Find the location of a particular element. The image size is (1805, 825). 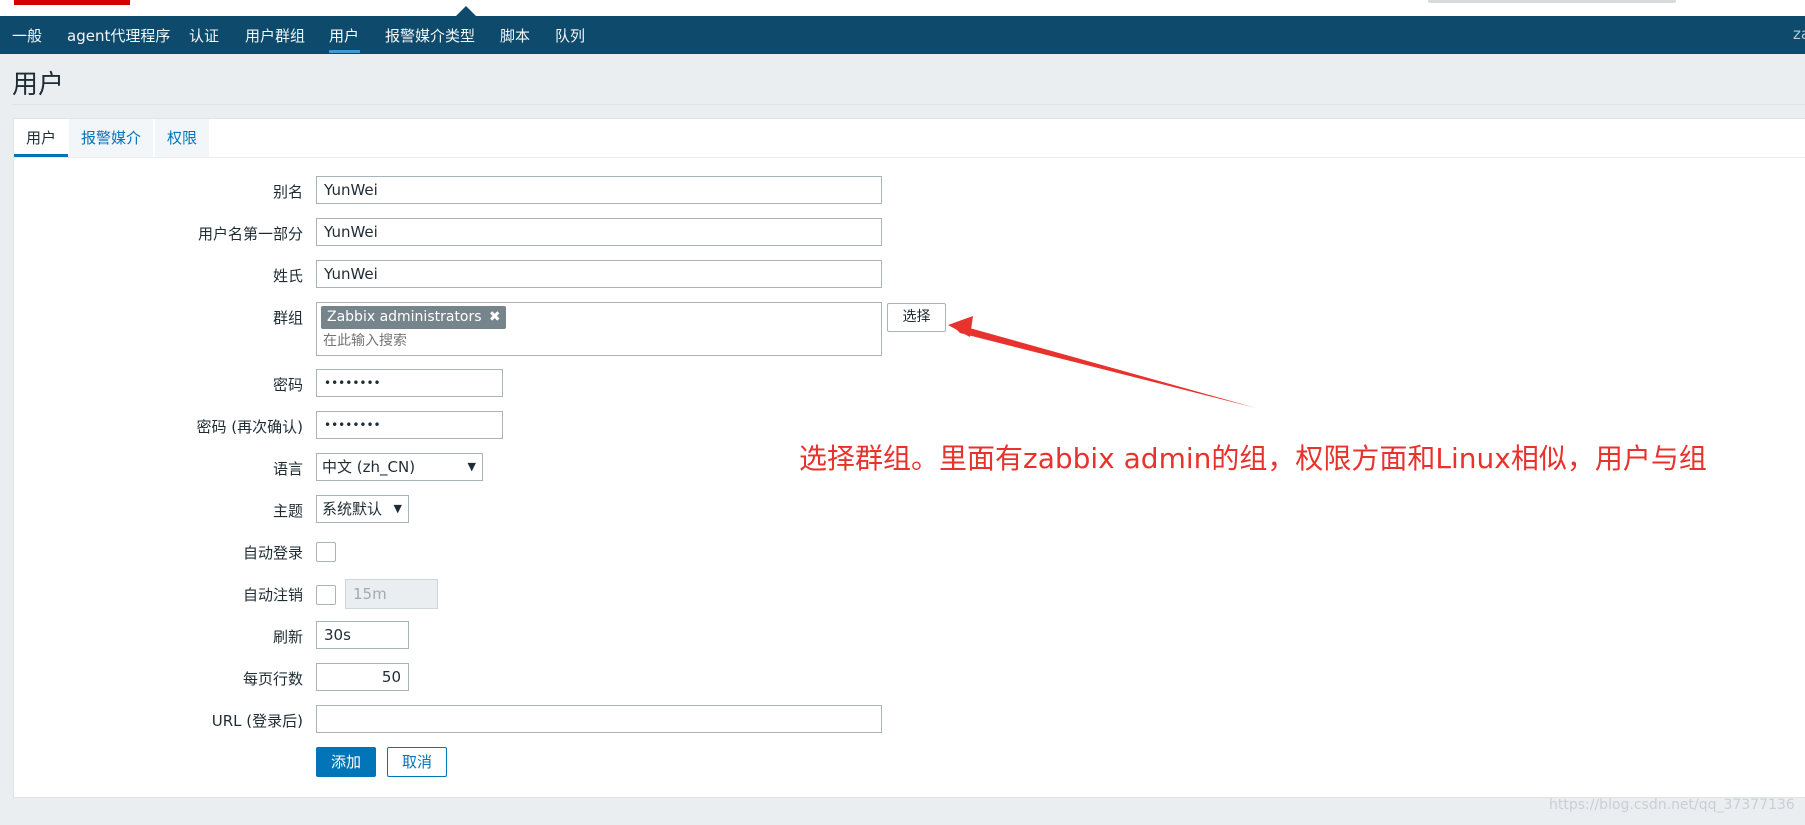

url-input is located at coordinates (599, 719).